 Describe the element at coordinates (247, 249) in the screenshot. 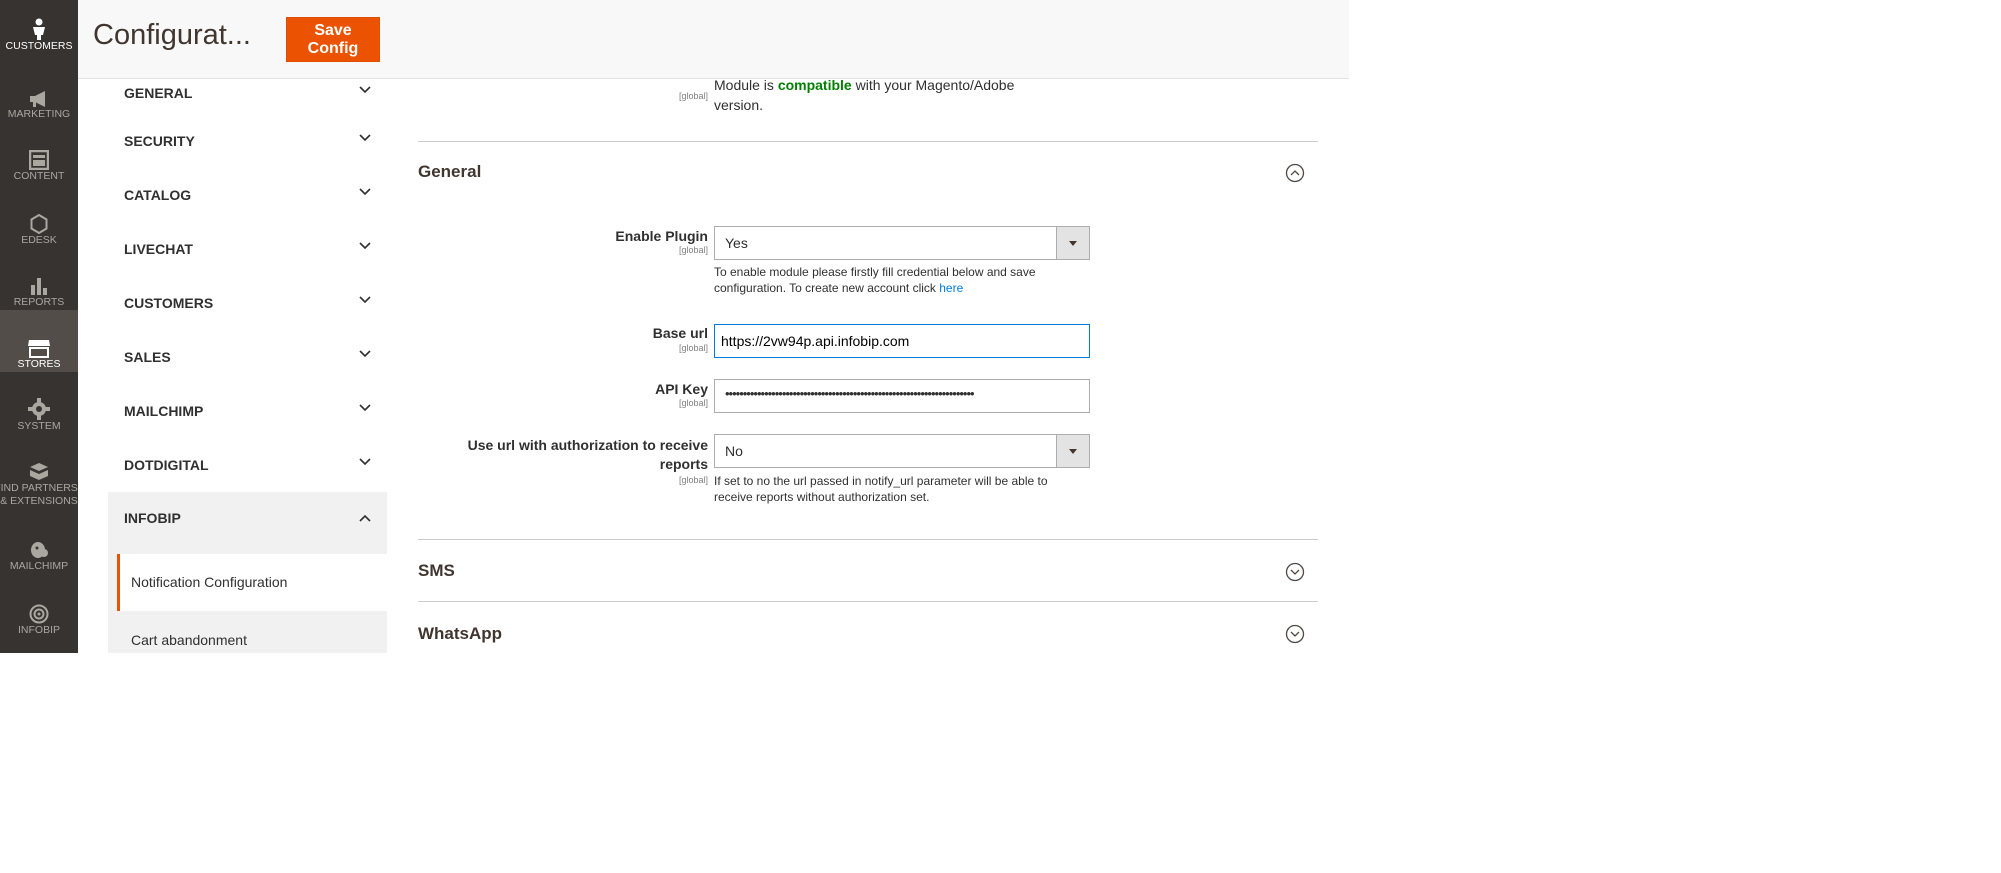

I see `tab-livechat: LIVECHAT` at that location.